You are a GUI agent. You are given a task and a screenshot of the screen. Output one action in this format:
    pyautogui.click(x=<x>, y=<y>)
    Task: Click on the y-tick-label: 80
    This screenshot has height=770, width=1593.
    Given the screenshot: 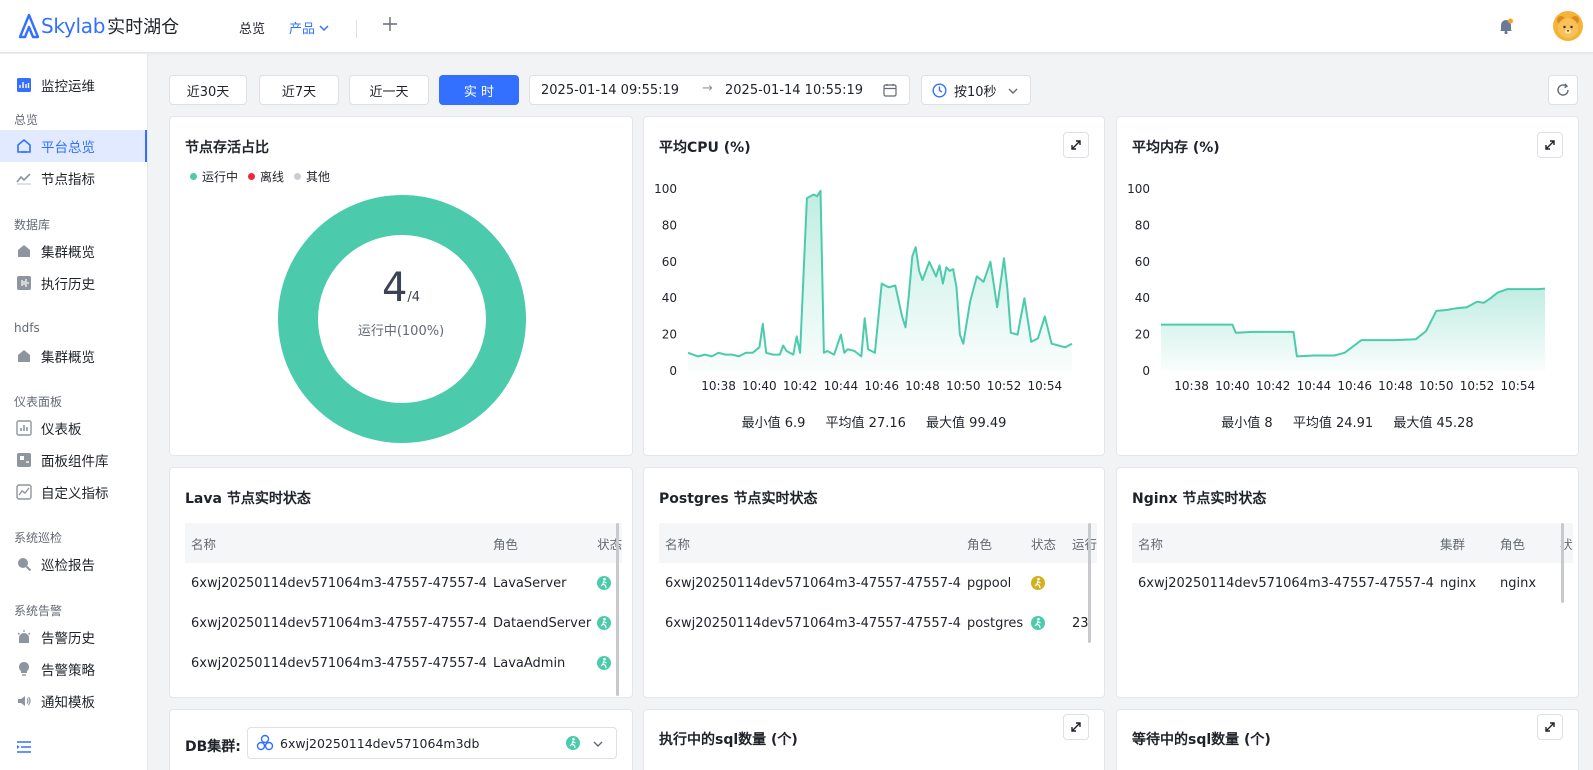 What is the action you would take?
    pyautogui.click(x=1142, y=225)
    